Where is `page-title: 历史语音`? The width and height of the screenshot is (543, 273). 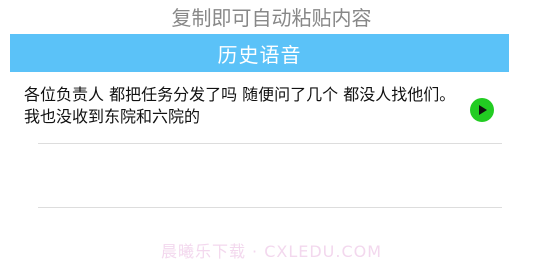 page-title: 历史语音 is located at coordinates (259, 54).